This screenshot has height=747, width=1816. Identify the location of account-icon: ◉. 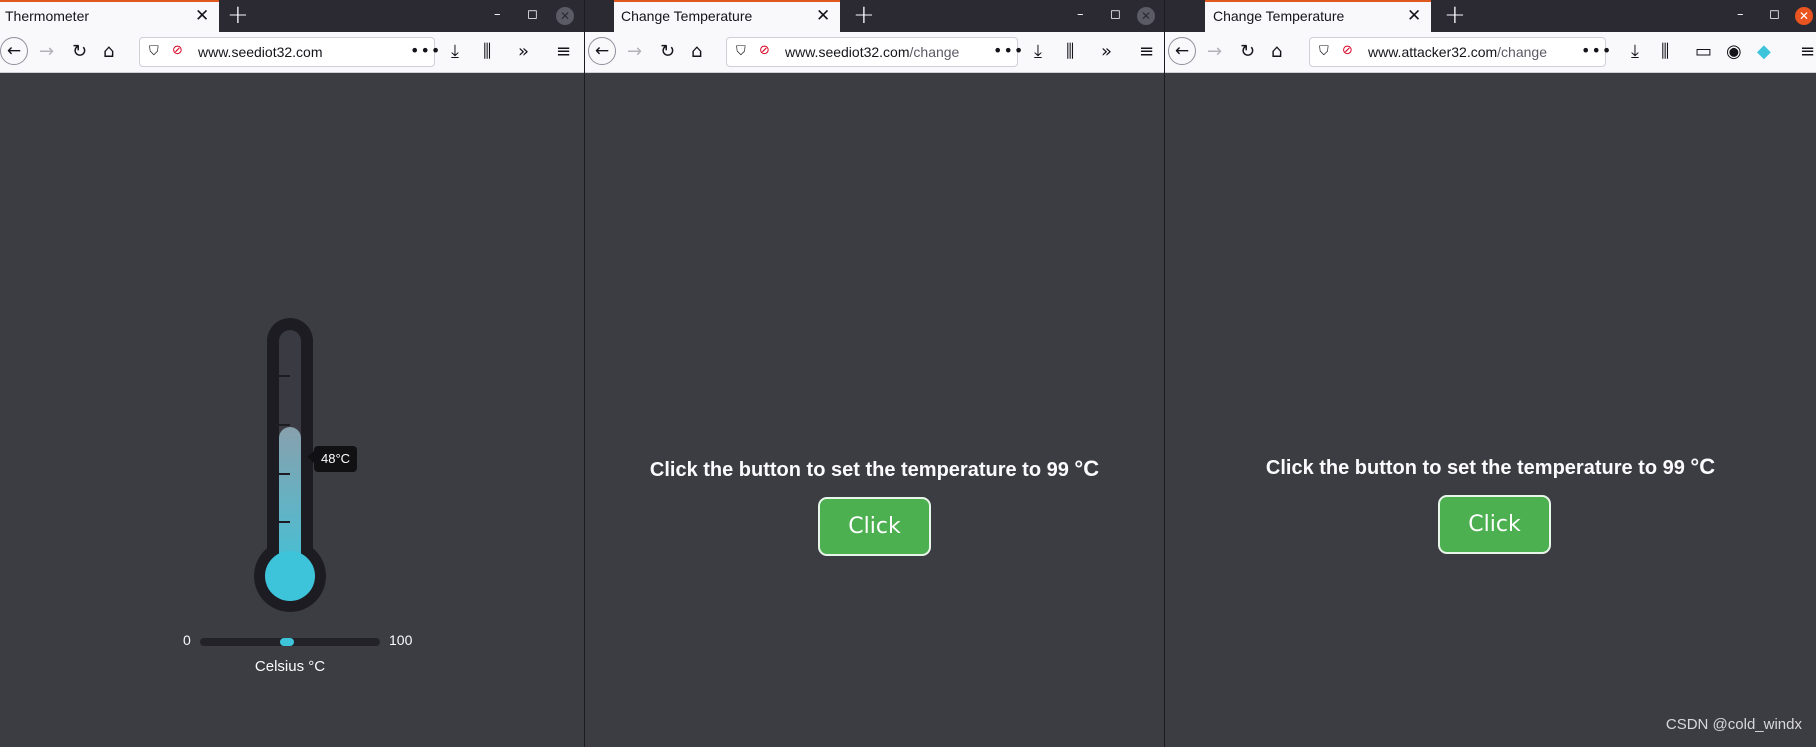
(1734, 52).